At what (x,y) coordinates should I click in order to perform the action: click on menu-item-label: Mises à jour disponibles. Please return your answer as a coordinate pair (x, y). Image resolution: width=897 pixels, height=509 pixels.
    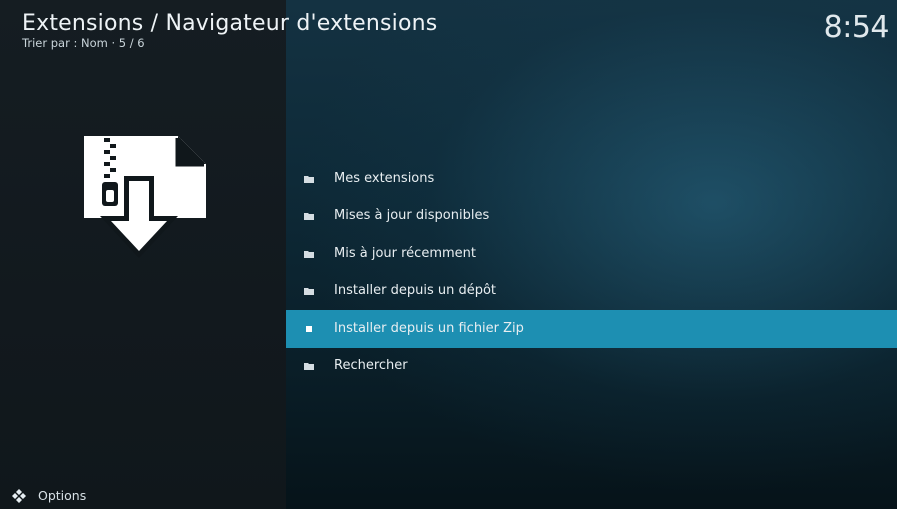
    Looking at the image, I should click on (412, 216).